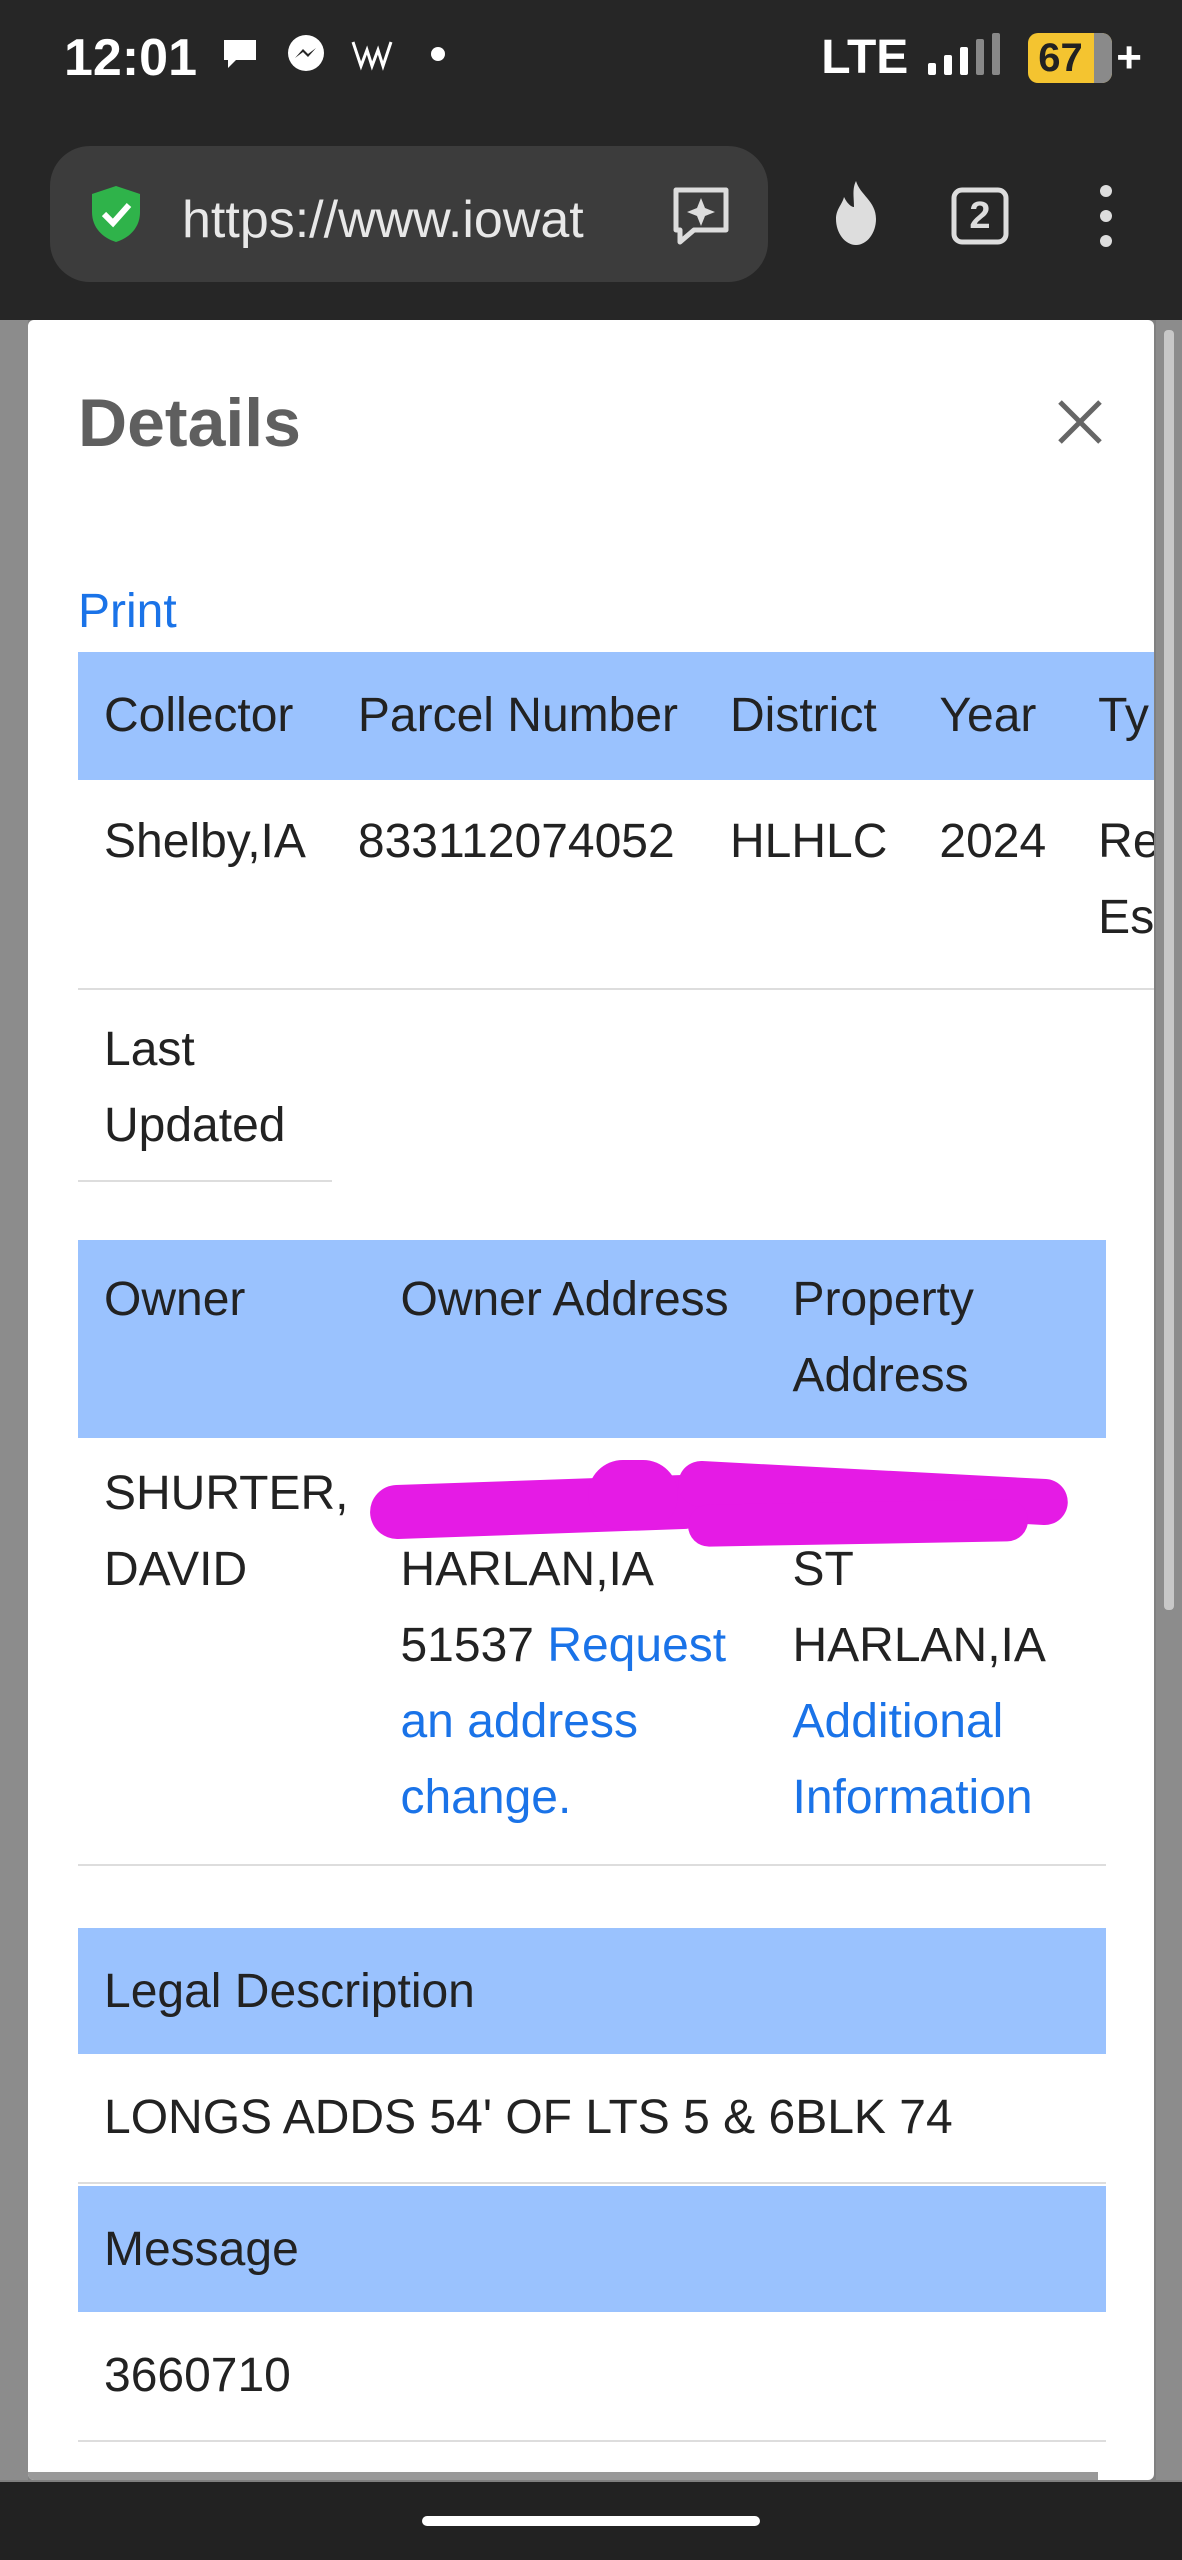 This screenshot has width=1182, height=2560. What do you see at coordinates (434, 220) in the screenshot?
I see `url-text: https://www.iowat` at bounding box center [434, 220].